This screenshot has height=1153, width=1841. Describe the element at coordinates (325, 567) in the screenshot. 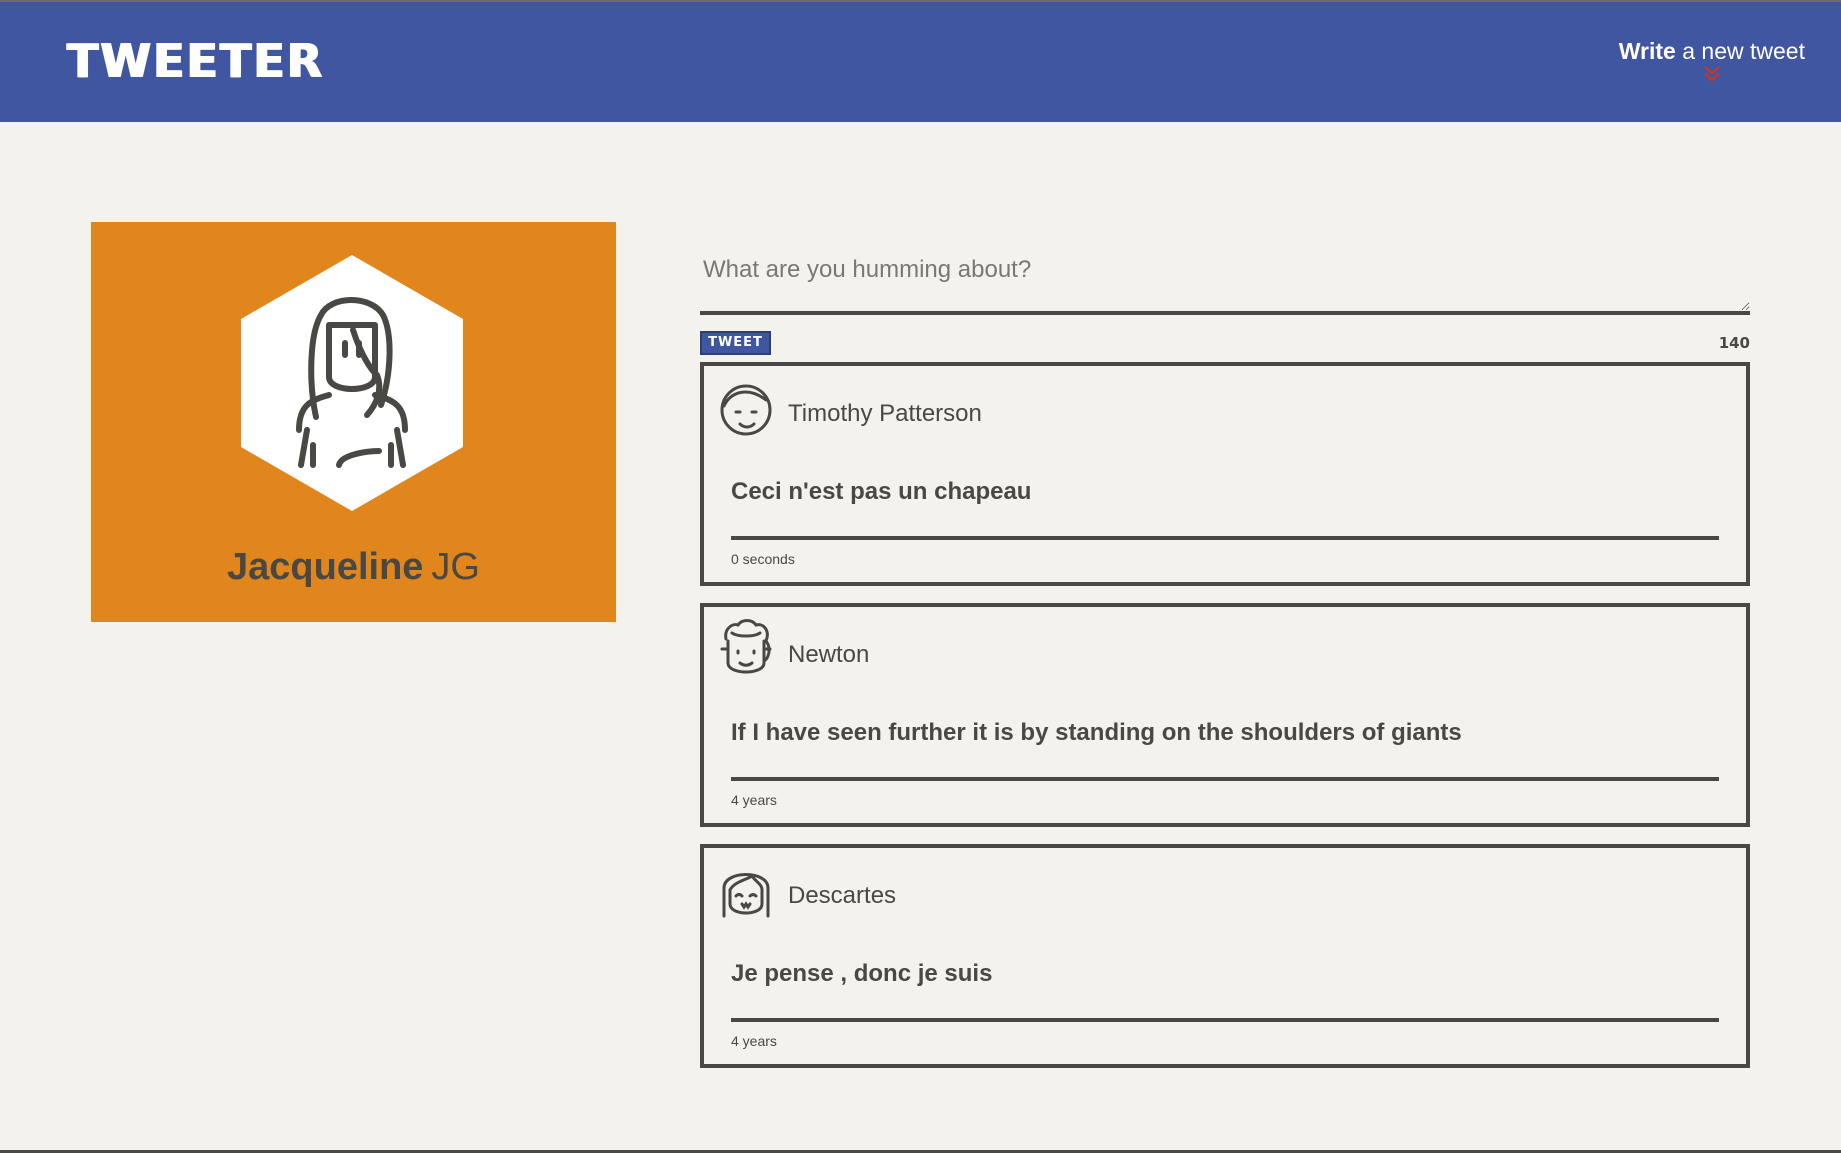

I see `profile-first-name: Jacqueline` at that location.